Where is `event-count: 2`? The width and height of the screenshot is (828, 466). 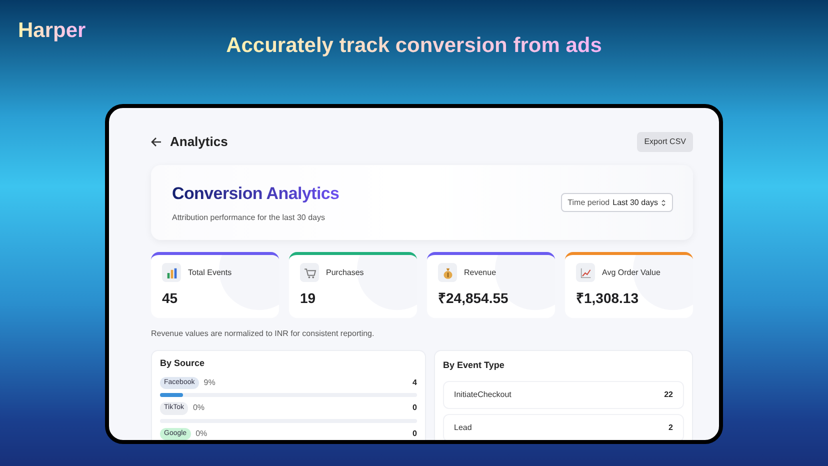
event-count: 2 is located at coordinates (670, 428).